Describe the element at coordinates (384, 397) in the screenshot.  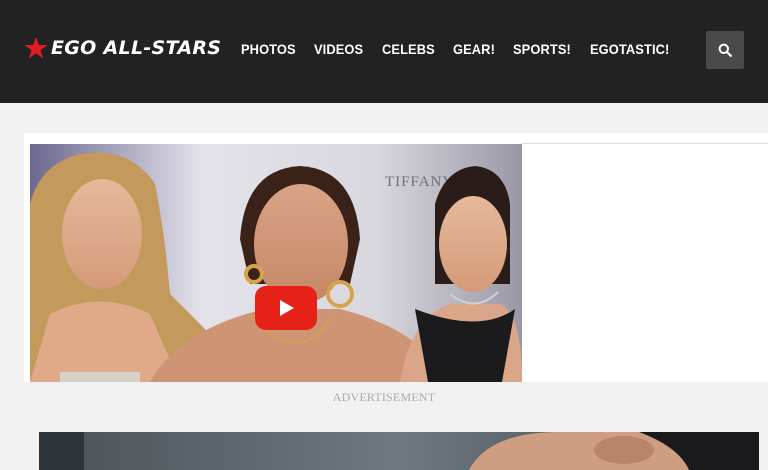
I see `advertisement-label: ADVERTISEMENT` at that location.